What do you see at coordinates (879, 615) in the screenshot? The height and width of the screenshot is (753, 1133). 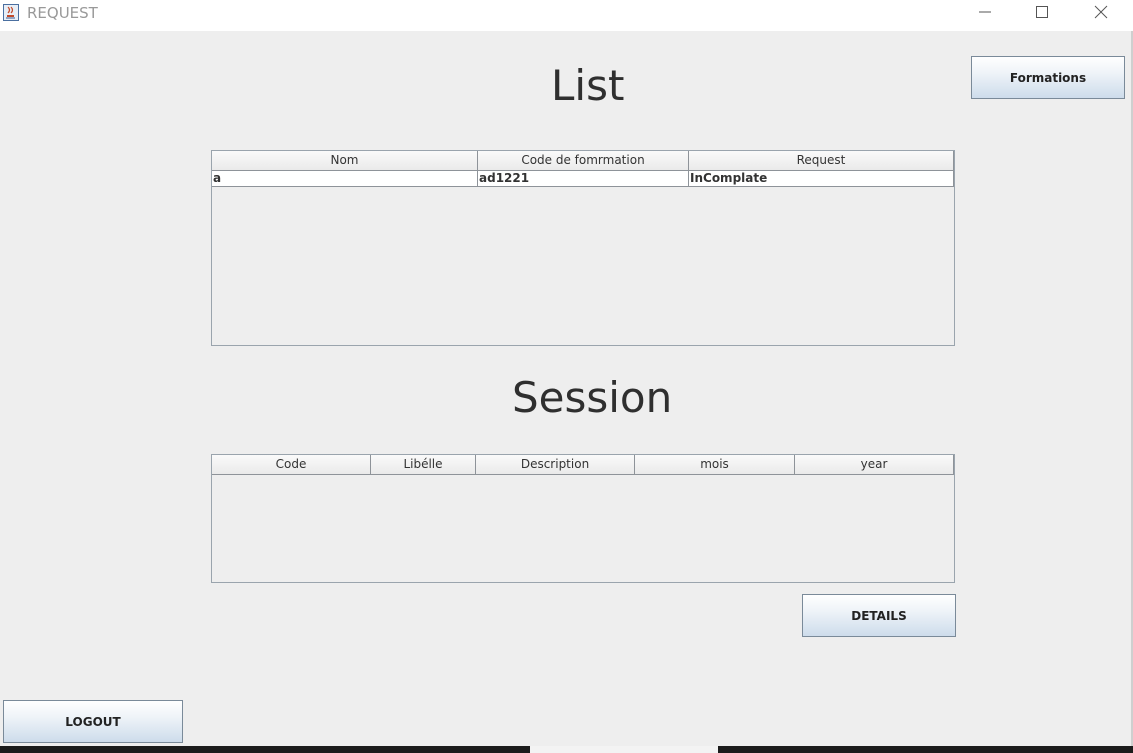 I see `details-button: DETAILS` at bounding box center [879, 615].